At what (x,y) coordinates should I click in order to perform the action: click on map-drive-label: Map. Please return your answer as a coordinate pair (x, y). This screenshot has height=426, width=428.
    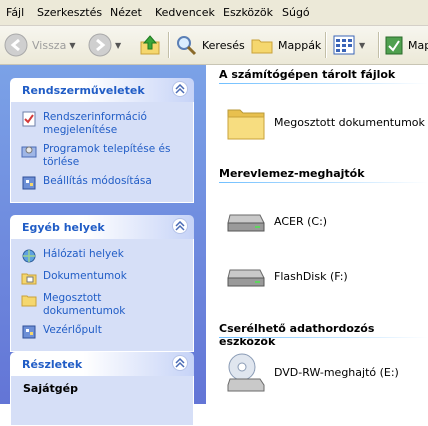
    Looking at the image, I should click on (418, 45).